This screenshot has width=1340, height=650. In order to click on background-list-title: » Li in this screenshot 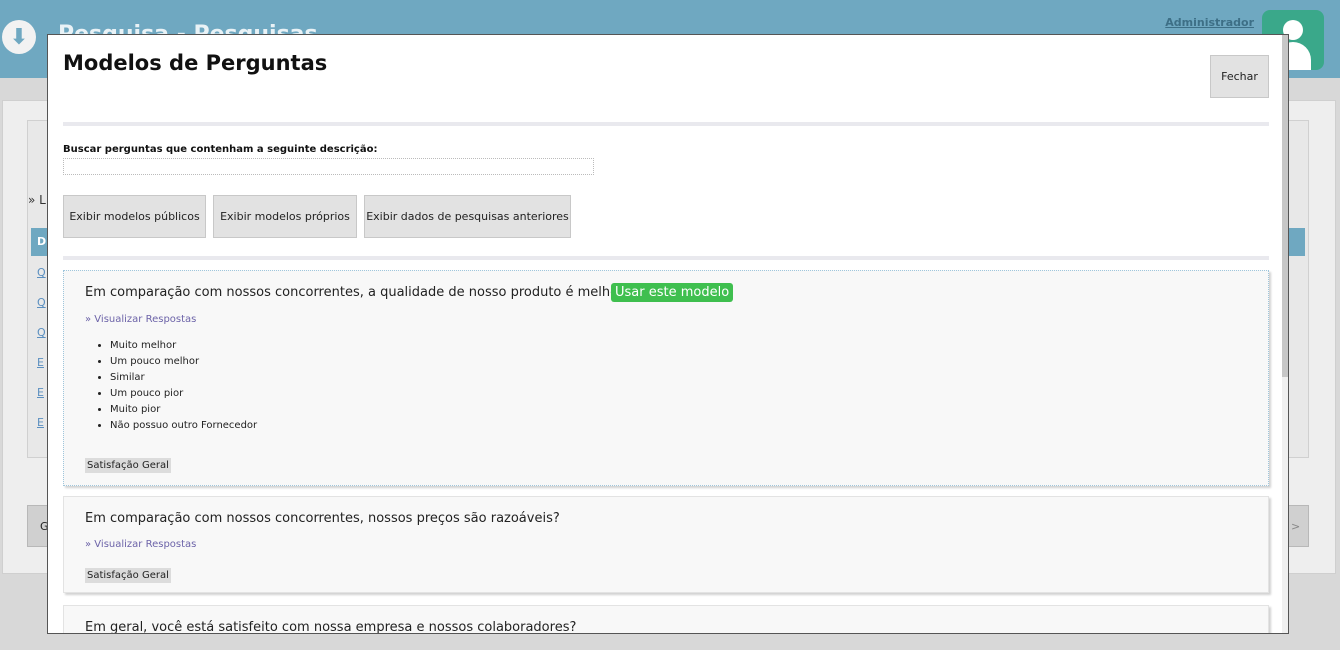, I will do `click(39, 200)`.